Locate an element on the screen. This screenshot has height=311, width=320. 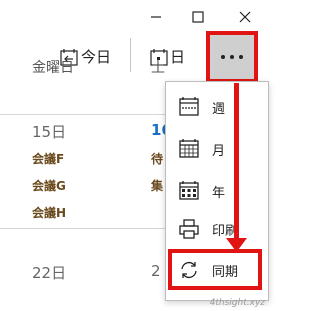
annotation-highlight-box is located at coordinates (215, 269).